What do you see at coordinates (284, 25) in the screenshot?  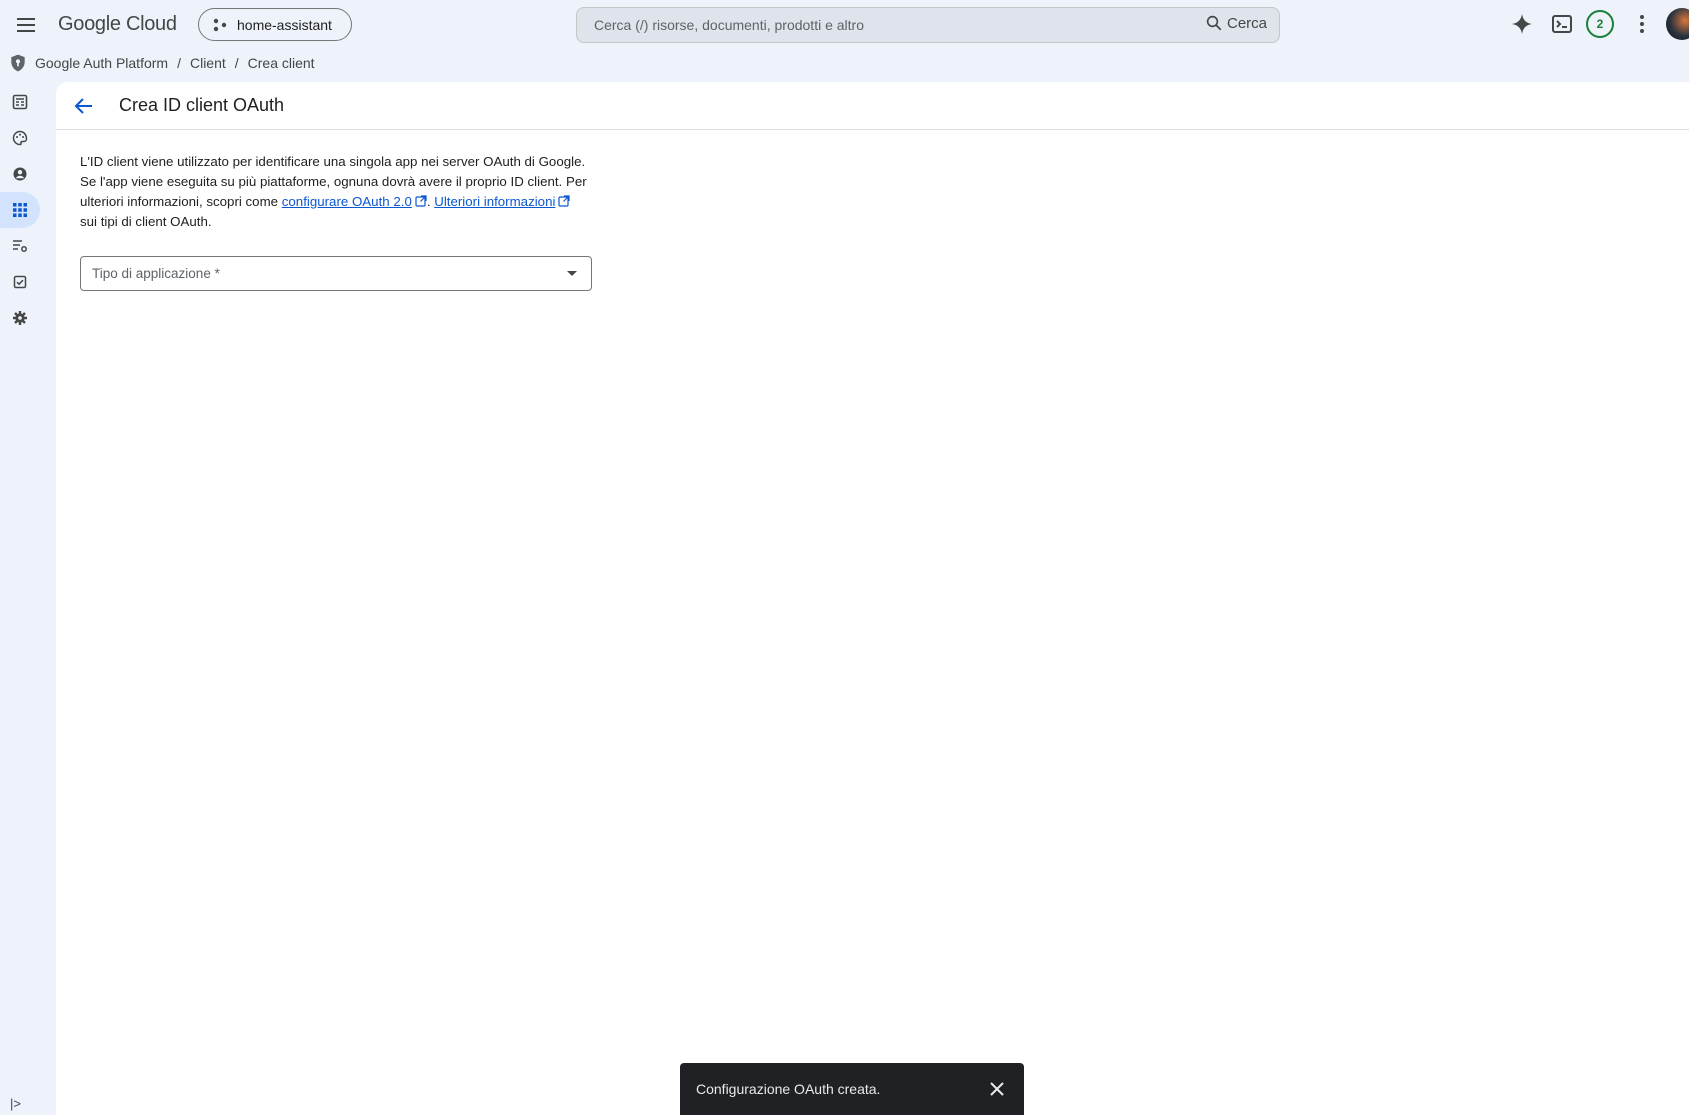 I see `project-name: home-assistant` at bounding box center [284, 25].